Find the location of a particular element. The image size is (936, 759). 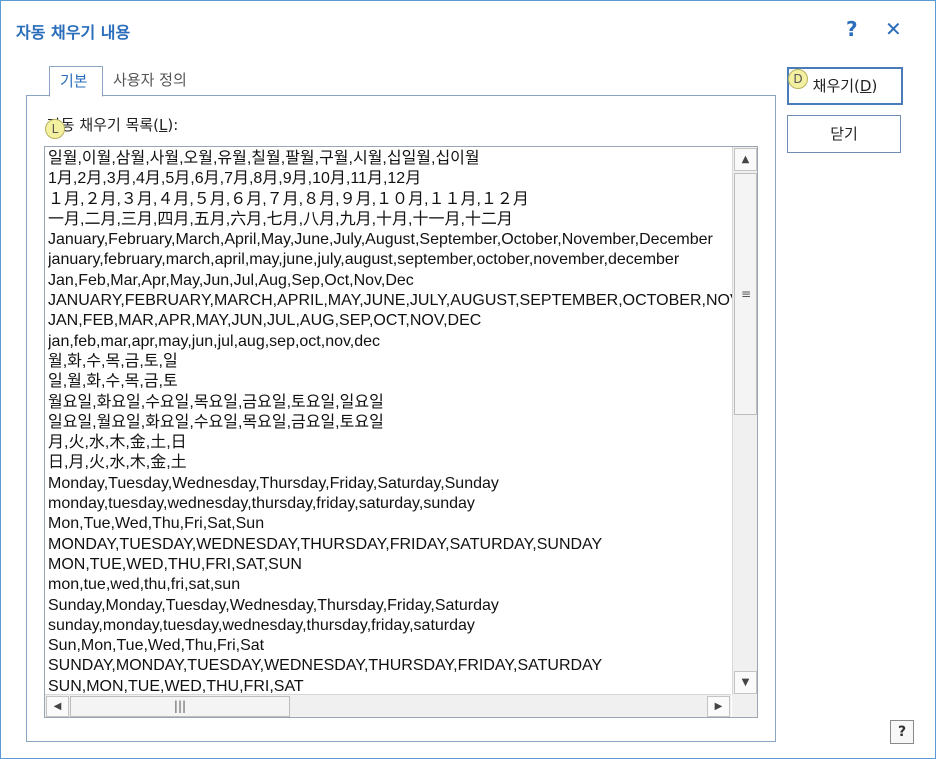

vertical-scroll-thumb: ≡ is located at coordinates (745, 294).